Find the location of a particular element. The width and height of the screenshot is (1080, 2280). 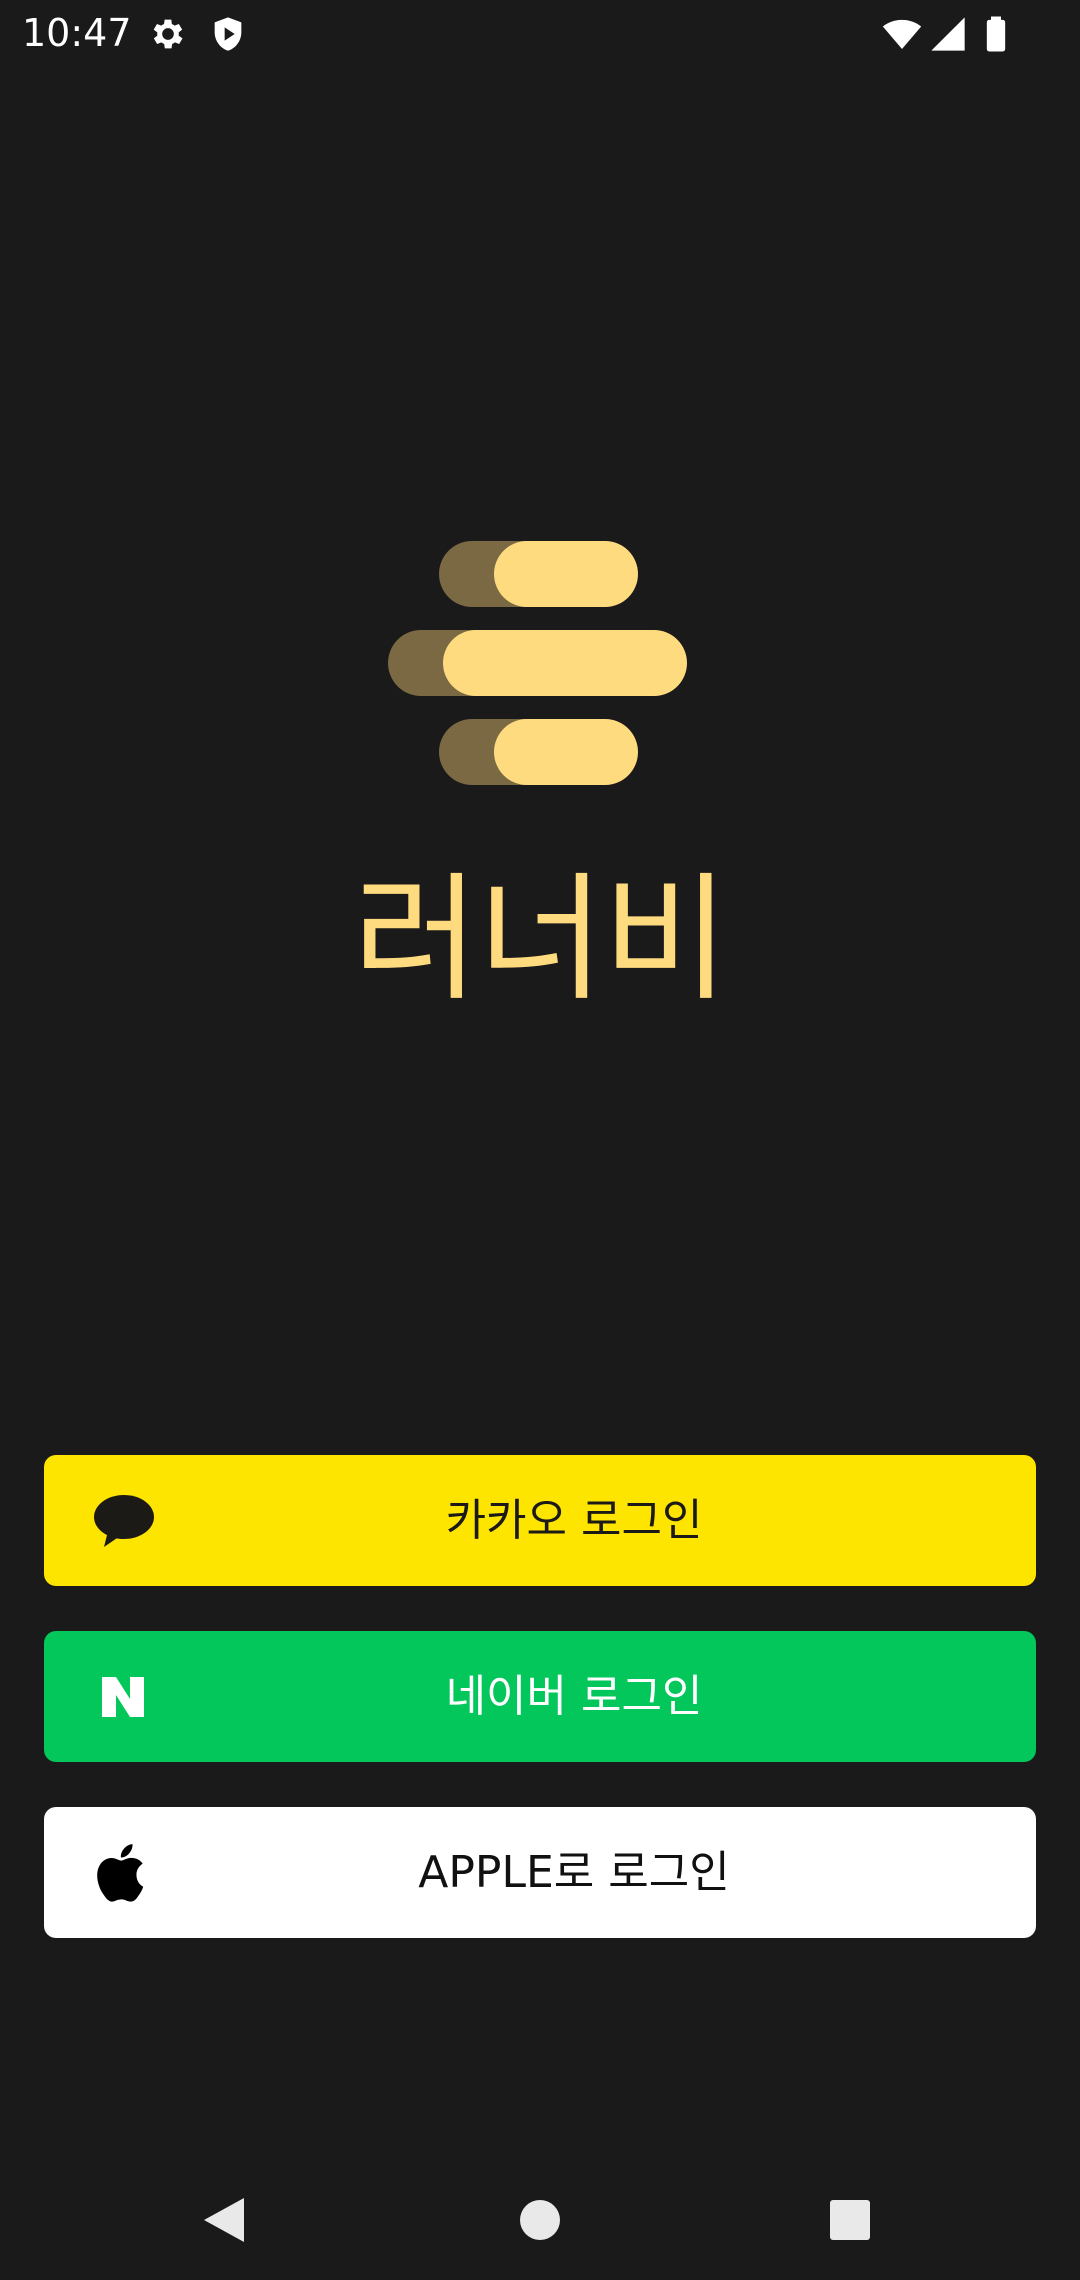

cellular-icon is located at coordinates (948, 34).